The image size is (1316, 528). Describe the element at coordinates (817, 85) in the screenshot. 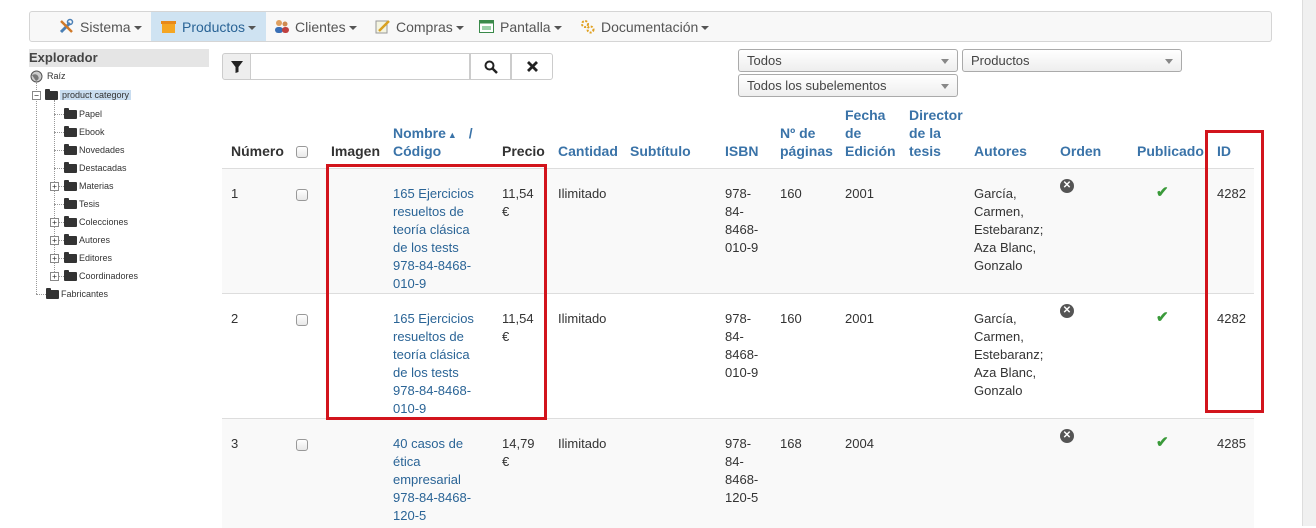

I see `filter-select-depth-value: Todos los subelementos` at that location.